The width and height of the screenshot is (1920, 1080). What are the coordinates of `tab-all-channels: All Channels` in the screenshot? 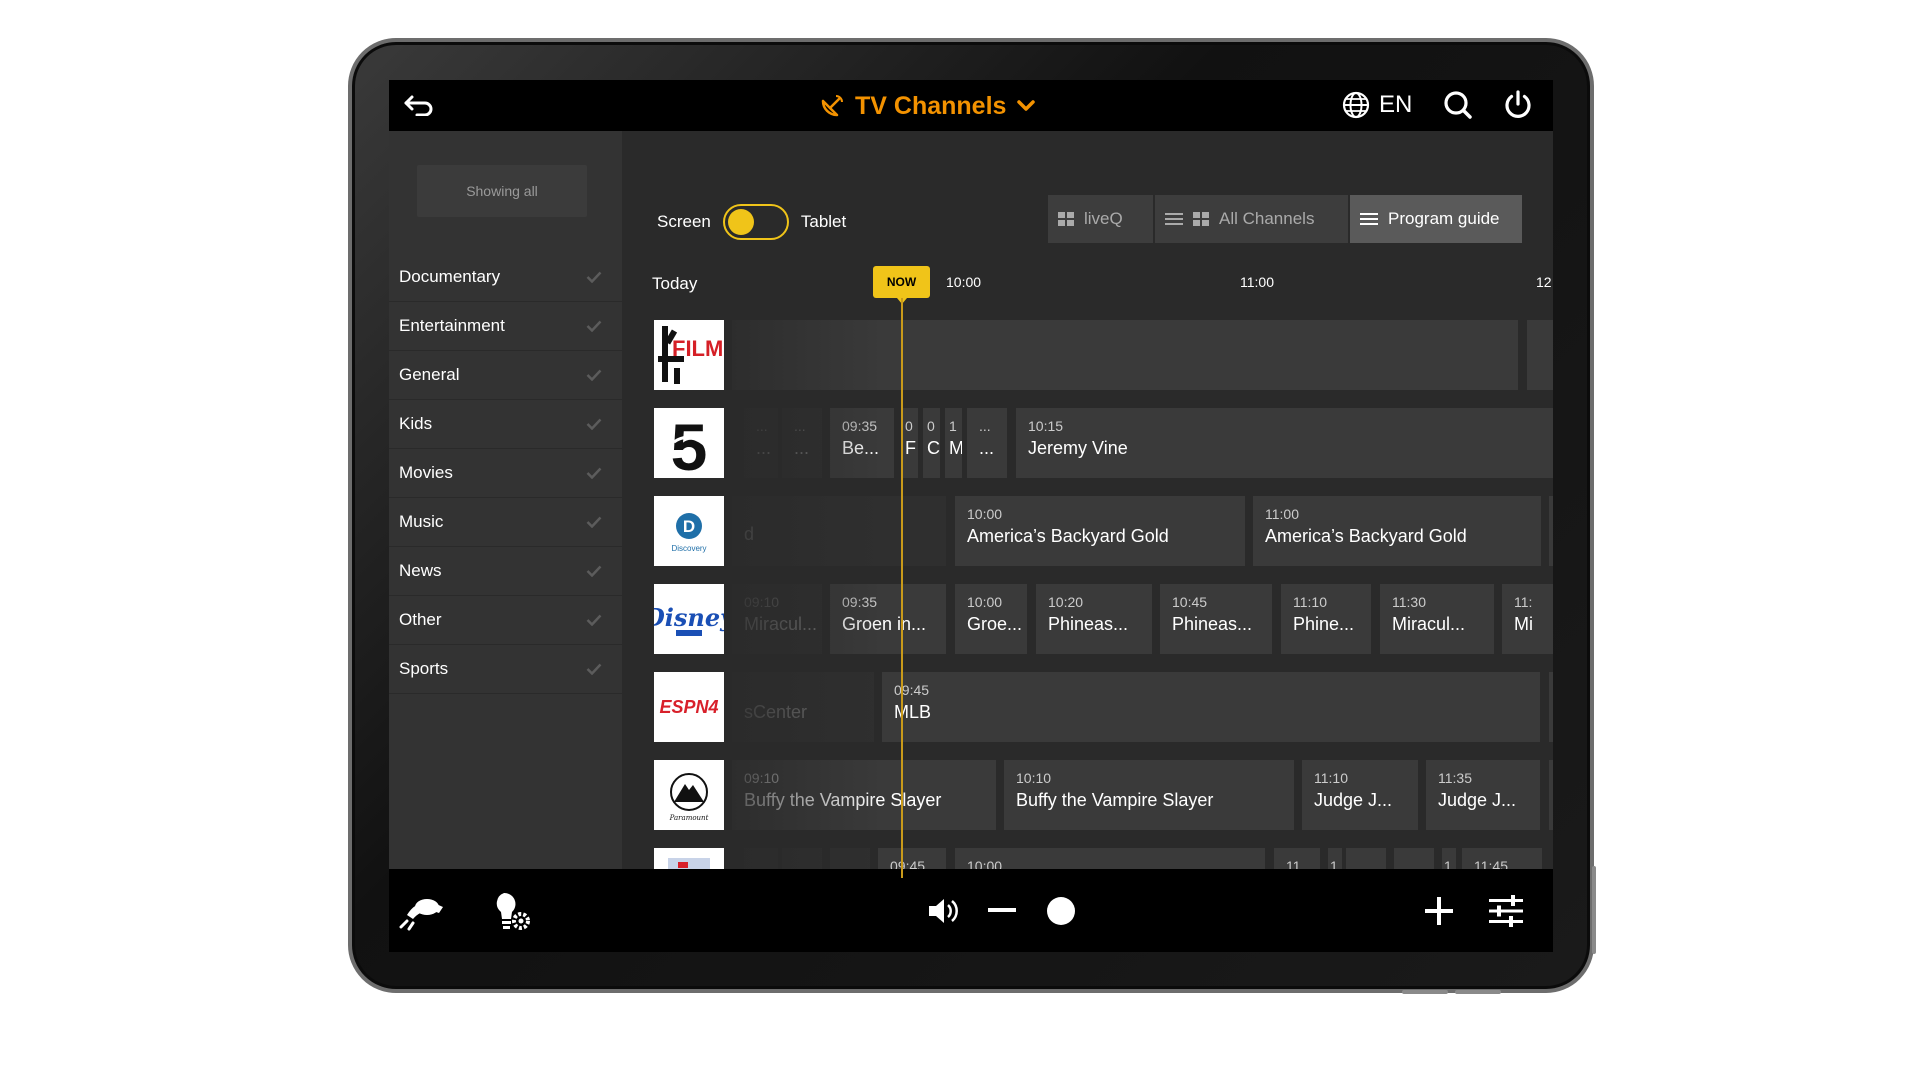 It's located at (1251, 219).